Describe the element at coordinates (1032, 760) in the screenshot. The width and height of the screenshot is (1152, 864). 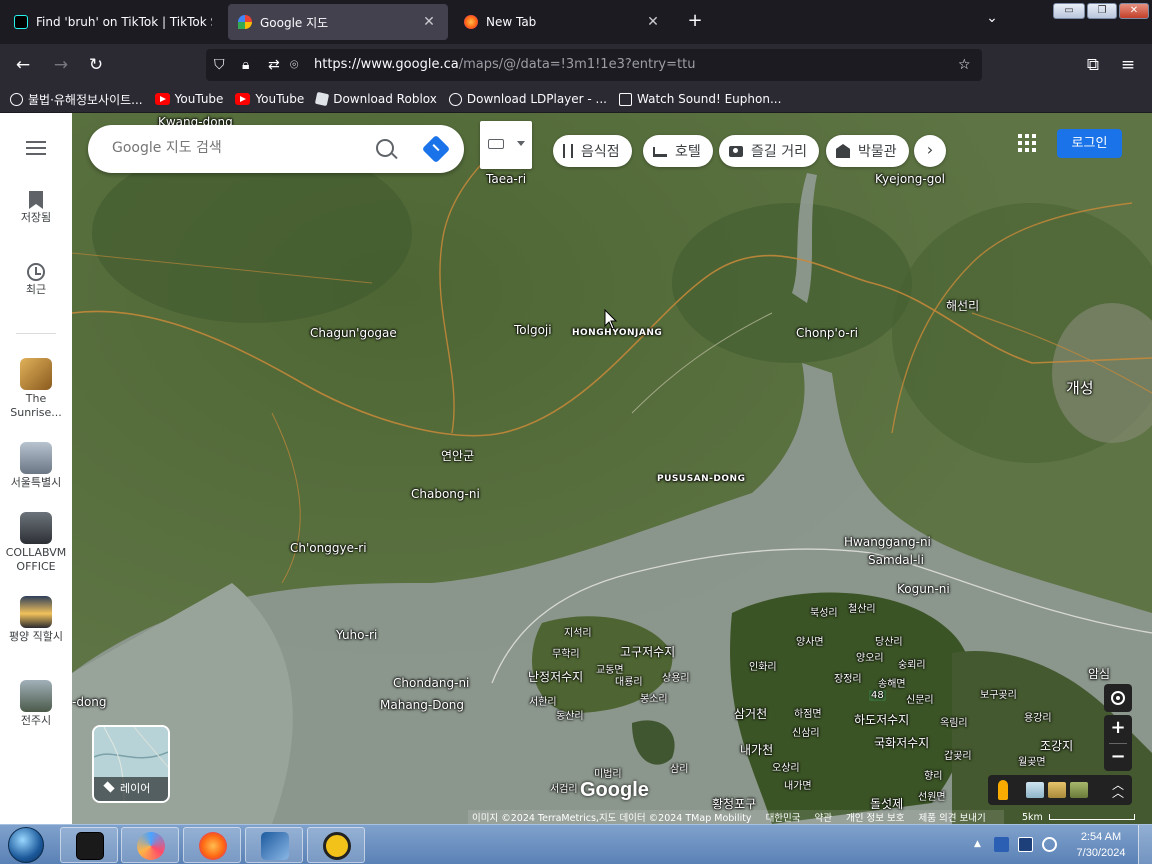
I see `map-label: 월곶면` at that location.